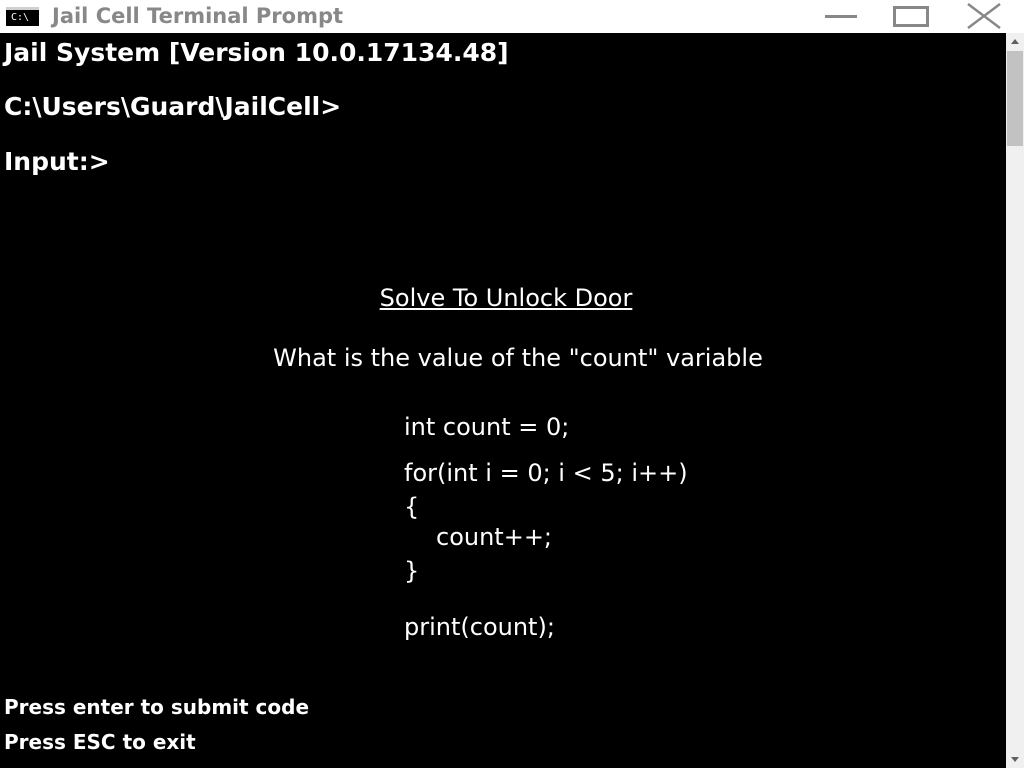 Image resolution: width=1024 pixels, height=768 pixels. I want to click on puzzle-title: Solve To Unlock Door, so click(506, 298).